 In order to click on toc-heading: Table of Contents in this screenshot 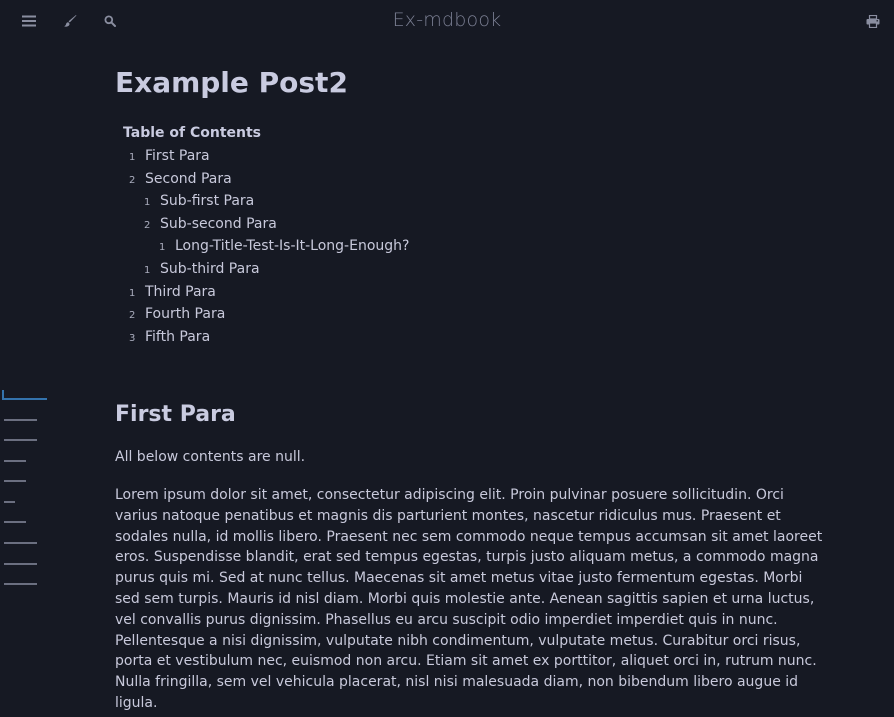, I will do `click(192, 133)`.